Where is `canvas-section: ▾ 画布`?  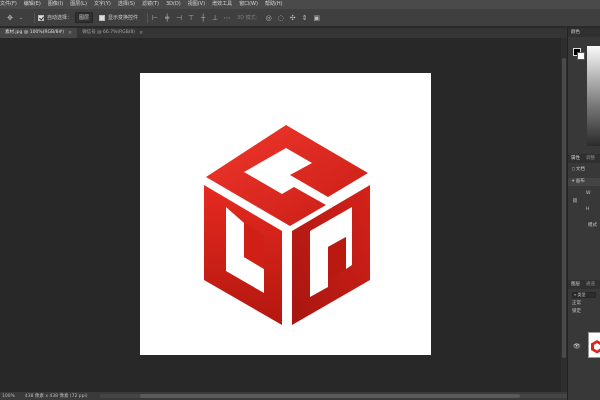 canvas-section: ▾ 画布 is located at coordinates (584, 182).